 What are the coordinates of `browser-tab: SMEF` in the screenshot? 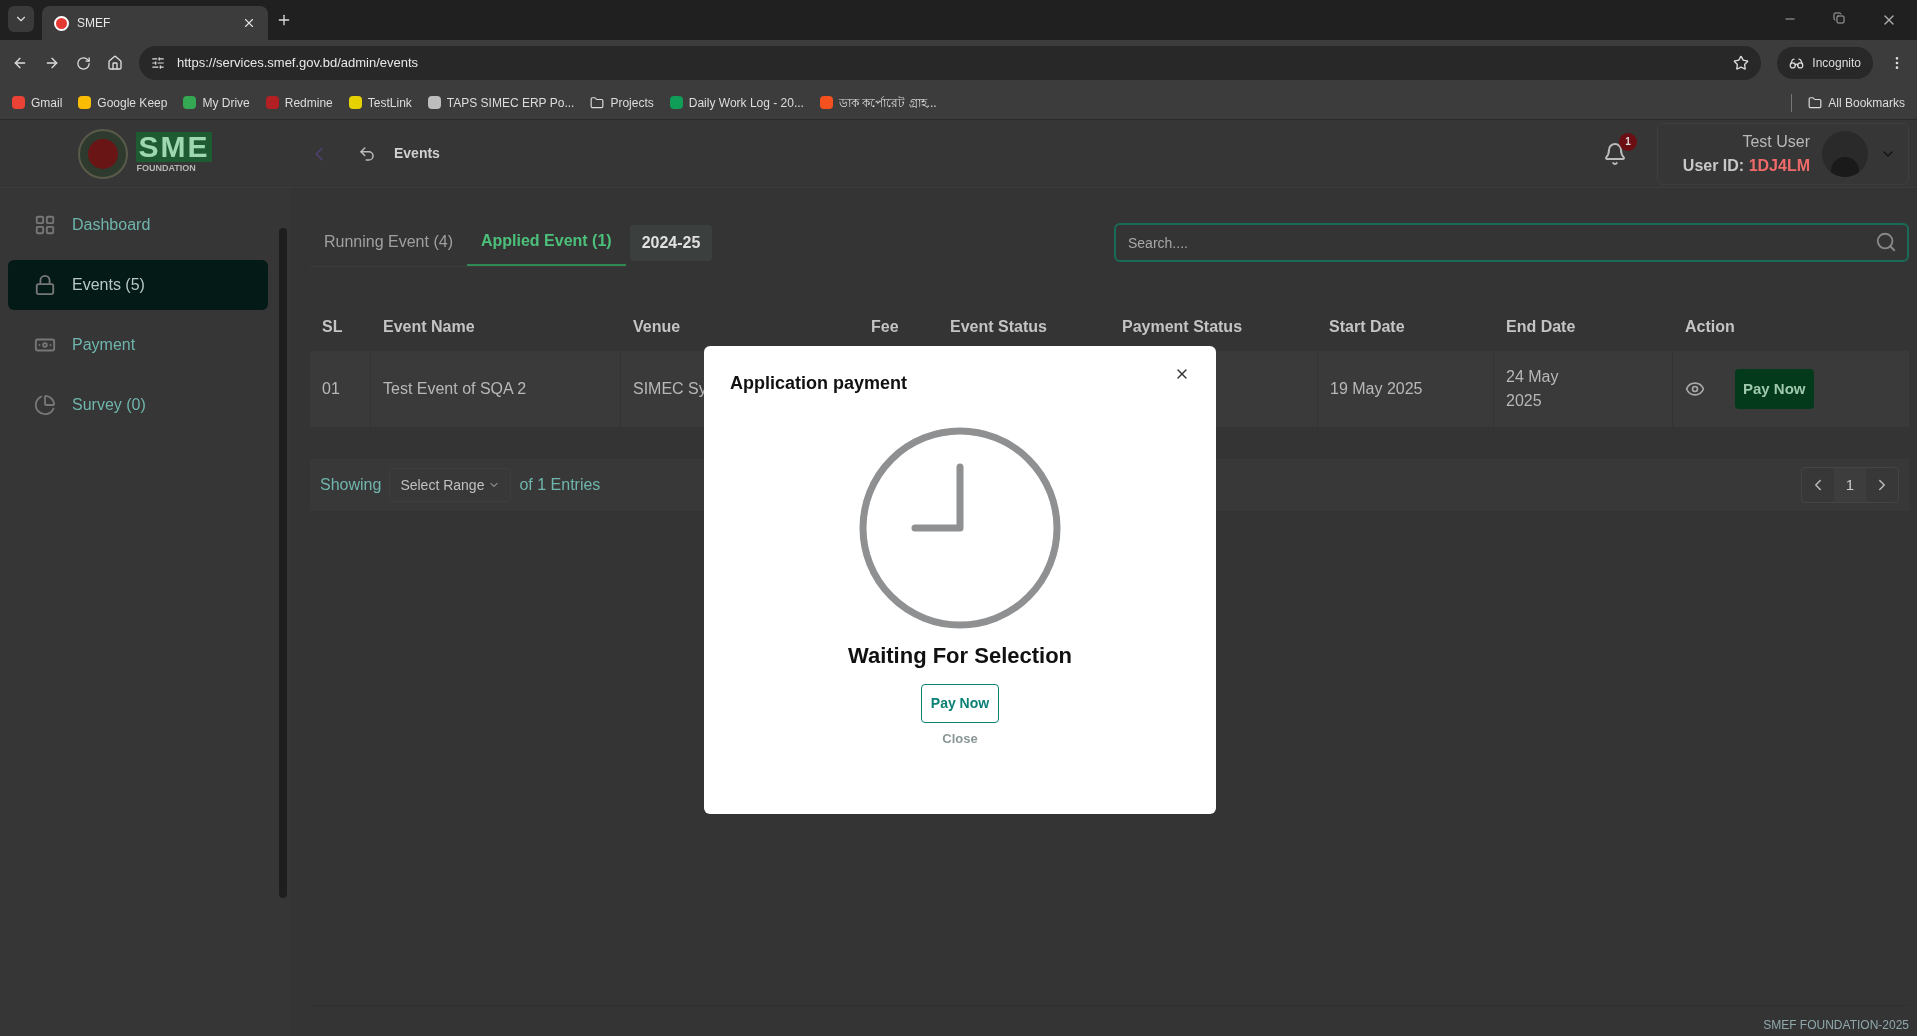 It's located at (155, 23).